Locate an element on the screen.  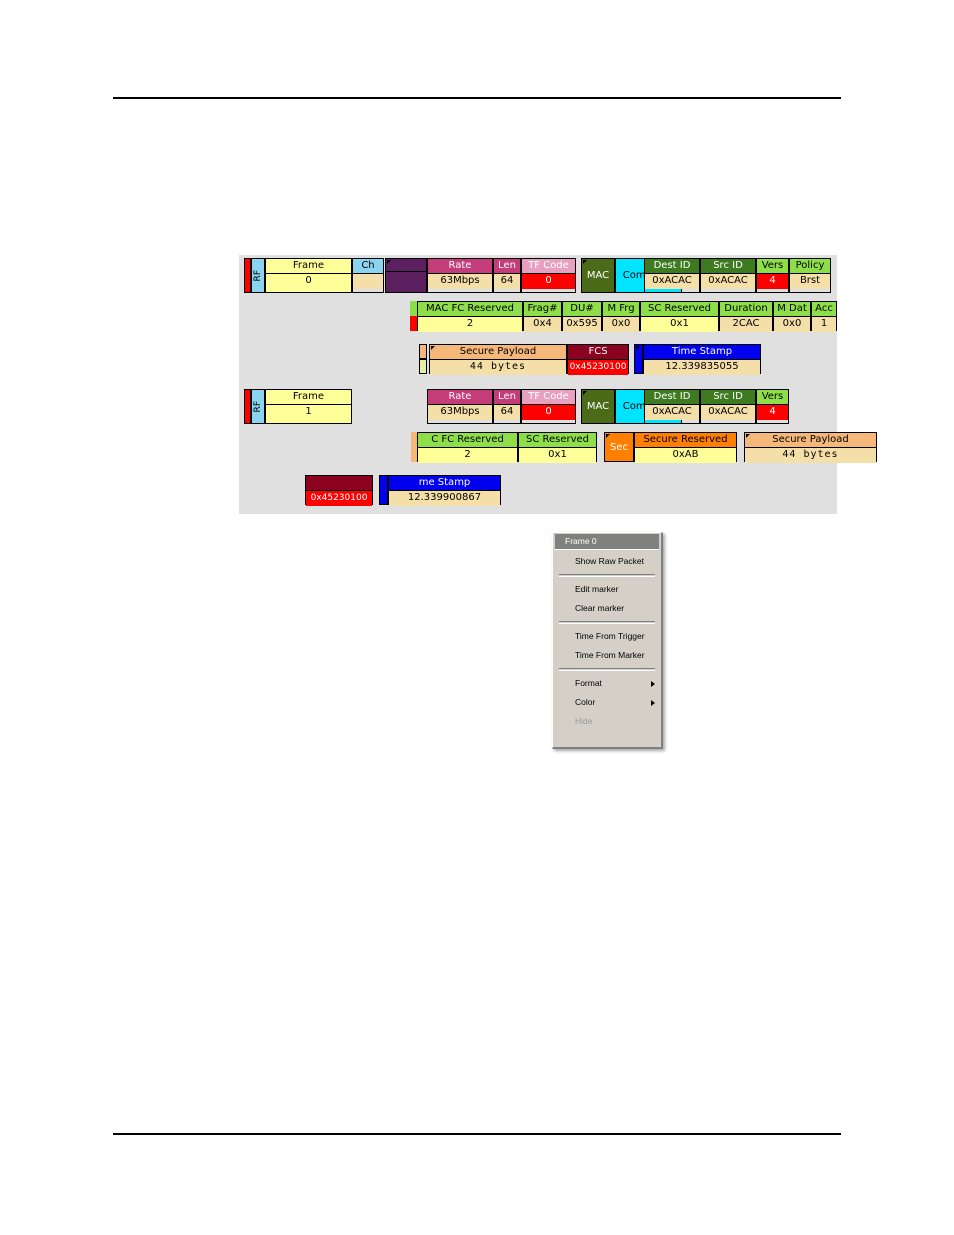
frame-1-seg-rate: Rate 63Mbps is located at coordinates (460, 406).